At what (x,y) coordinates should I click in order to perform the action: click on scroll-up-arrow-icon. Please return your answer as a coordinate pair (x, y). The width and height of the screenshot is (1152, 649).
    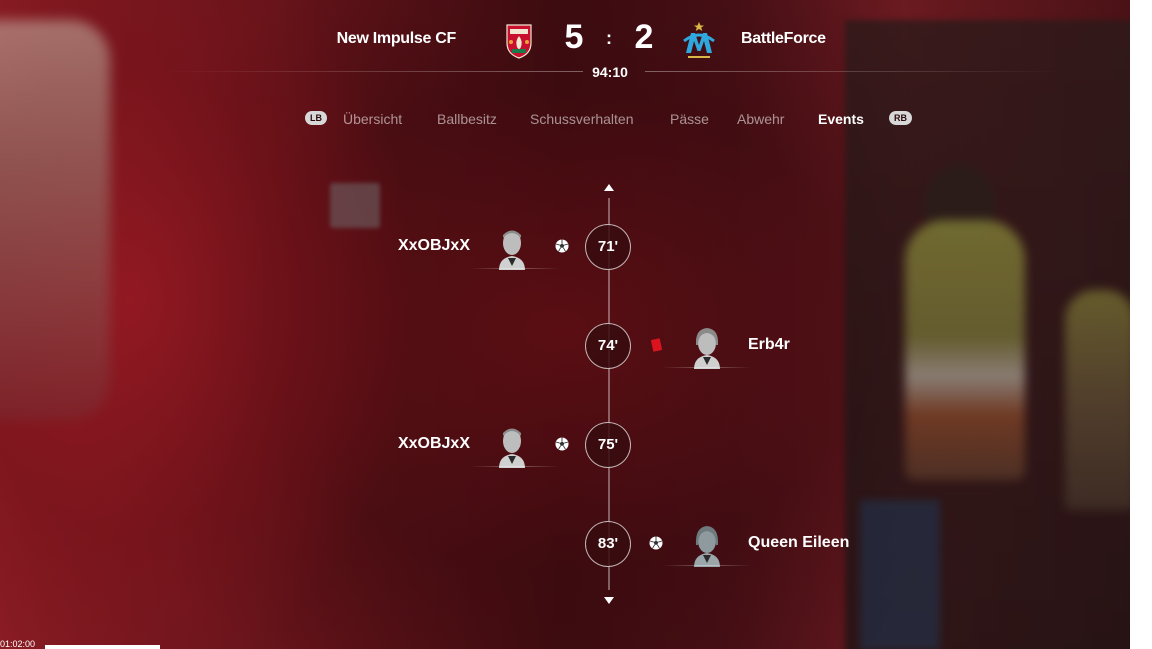
    Looking at the image, I should click on (609, 187).